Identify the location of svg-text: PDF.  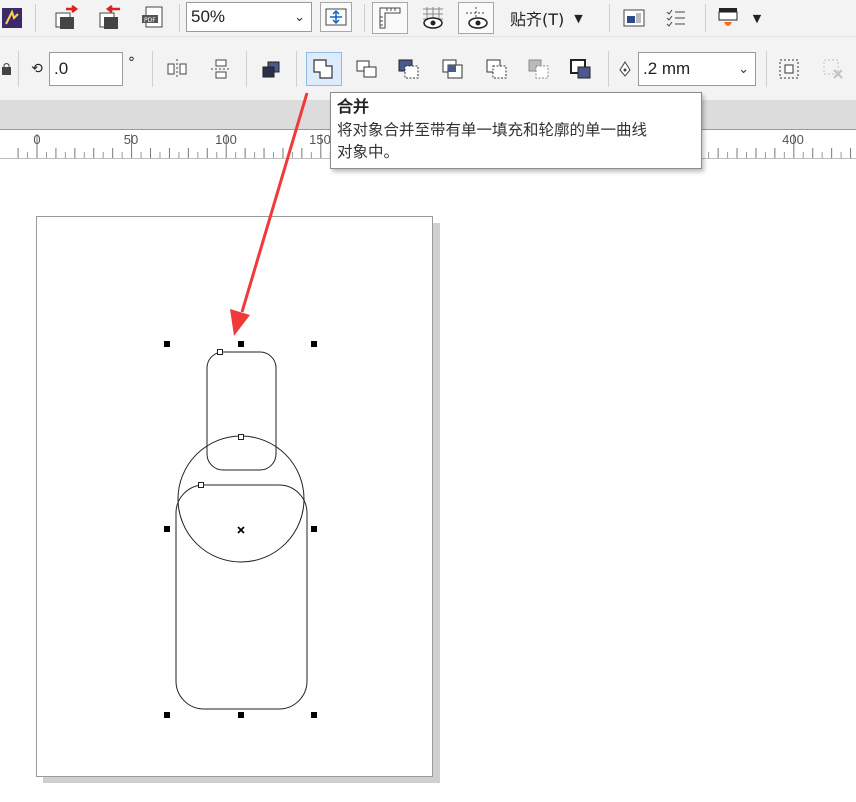
(150, 20).